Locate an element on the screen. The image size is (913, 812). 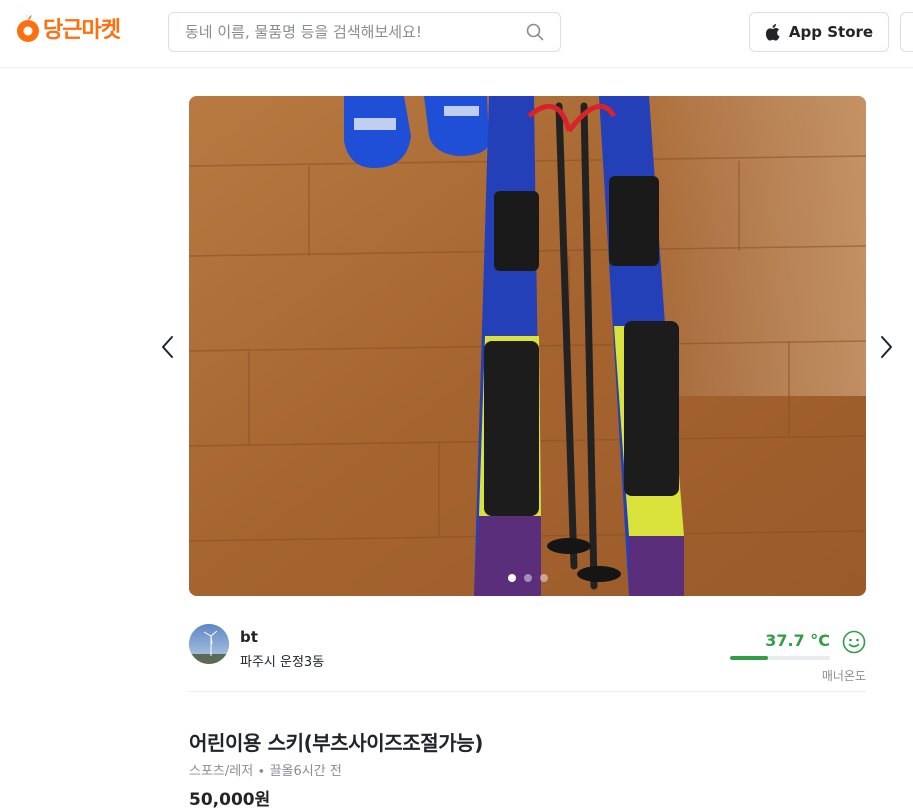
seller-nickname: bt is located at coordinates (249, 637).